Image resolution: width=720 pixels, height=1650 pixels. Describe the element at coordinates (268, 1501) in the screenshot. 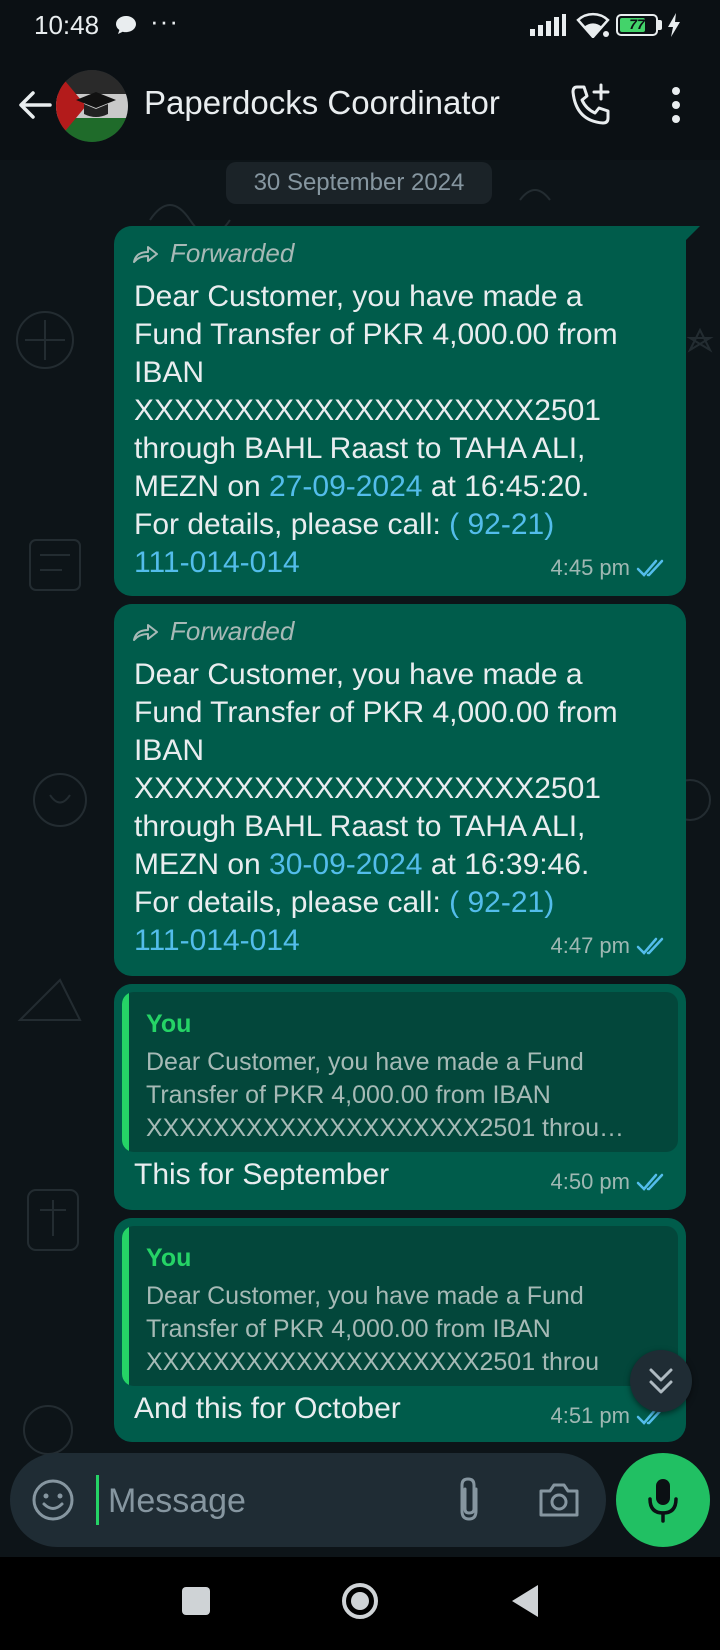

I see `message-input` at that location.